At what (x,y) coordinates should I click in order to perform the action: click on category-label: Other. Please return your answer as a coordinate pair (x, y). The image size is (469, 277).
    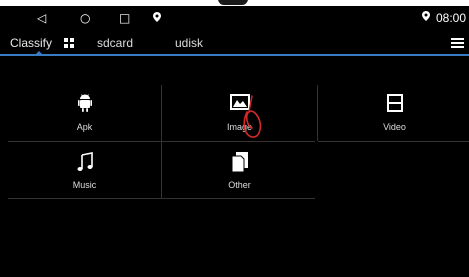
    Looking at the image, I should click on (239, 185).